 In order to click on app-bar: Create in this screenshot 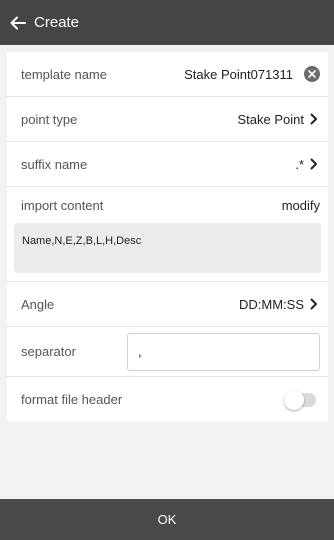, I will do `click(167, 22)`.